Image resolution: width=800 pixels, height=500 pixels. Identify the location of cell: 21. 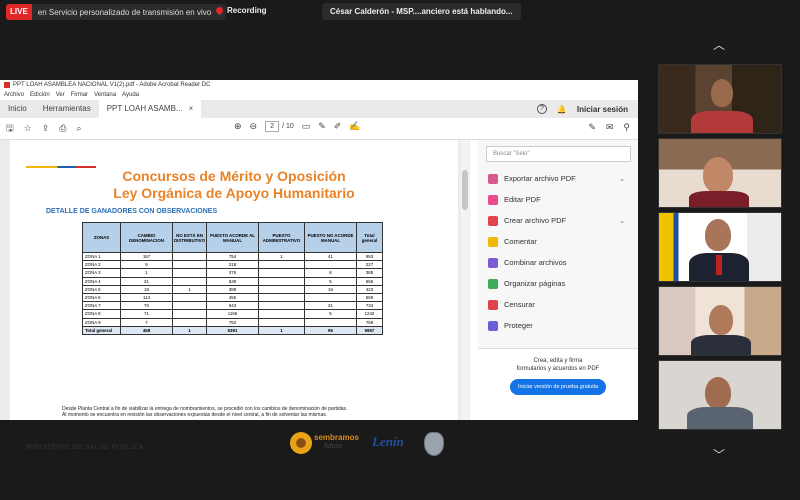
(330, 306).